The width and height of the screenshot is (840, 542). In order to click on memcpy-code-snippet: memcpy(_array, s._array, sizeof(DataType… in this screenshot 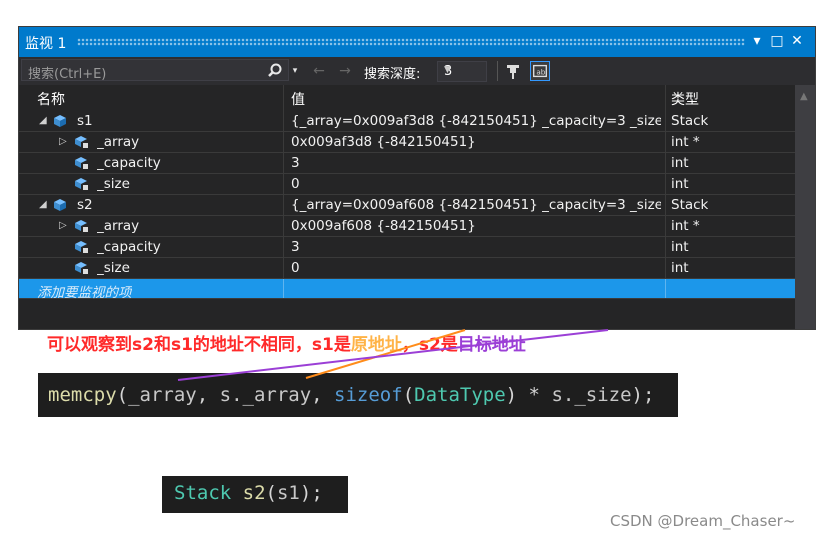, I will do `click(358, 395)`.